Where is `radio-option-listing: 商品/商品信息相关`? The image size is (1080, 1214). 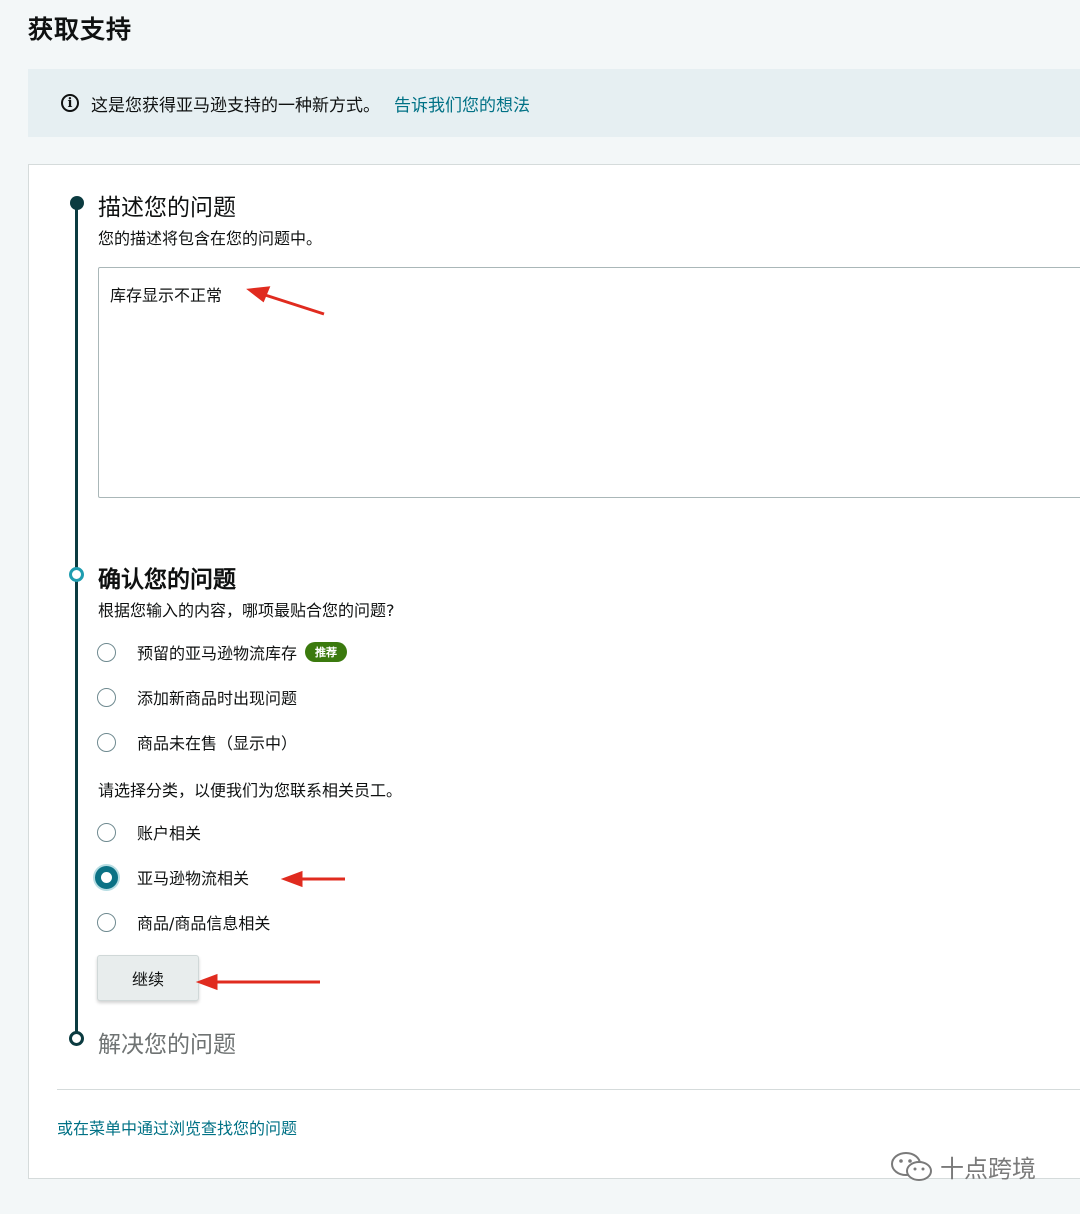 radio-option-listing: 商品/商品信息相关 is located at coordinates (183, 922).